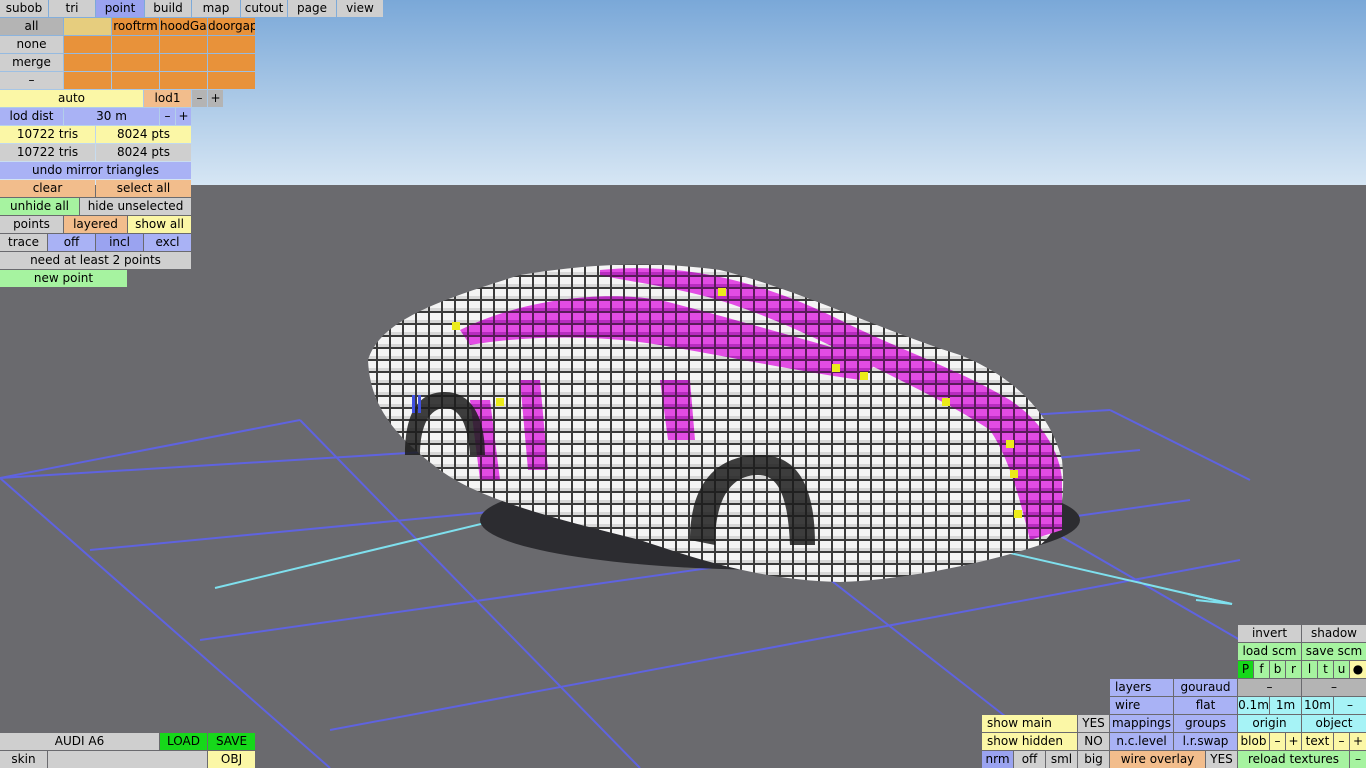  Describe the element at coordinates (1205, 687) in the screenshot. I see `gouraud-button: gouraud` at that location.